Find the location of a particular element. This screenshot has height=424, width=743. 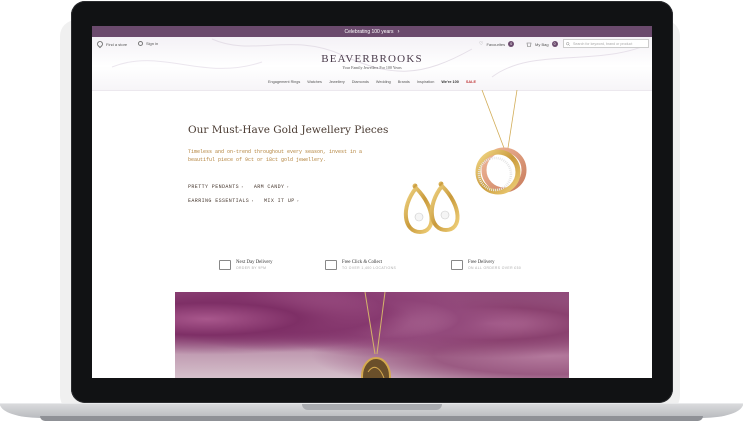

announcement-text: Celebrating 100 years is located at coordinates (369, 32).